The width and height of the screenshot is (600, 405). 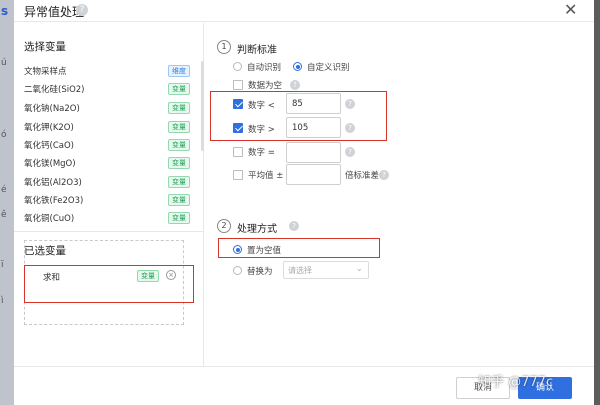 I want to click on dialog-title: 异常值处理, so click(x=54, y=12).